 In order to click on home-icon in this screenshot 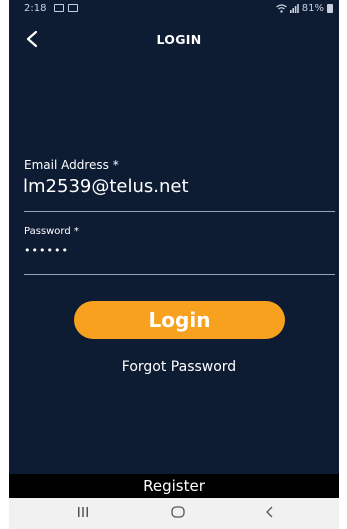, I will do `click(178, 512)`.